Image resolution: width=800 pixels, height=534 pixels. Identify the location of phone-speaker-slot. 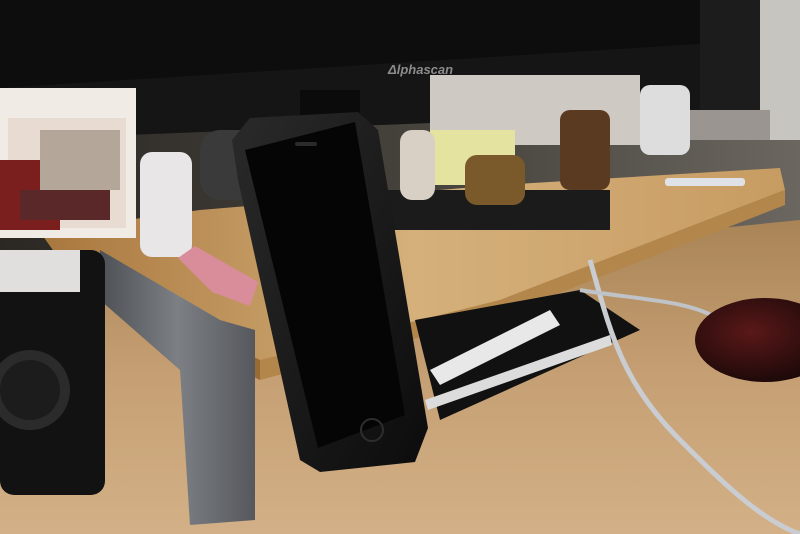
(306, 144).